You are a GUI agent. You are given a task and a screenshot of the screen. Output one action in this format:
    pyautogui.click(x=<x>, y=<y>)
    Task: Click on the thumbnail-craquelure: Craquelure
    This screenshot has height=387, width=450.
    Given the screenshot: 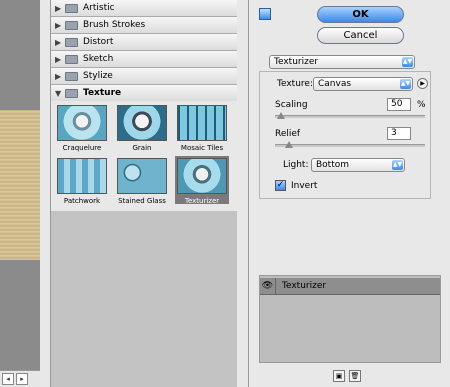 What is the action you would take?
    pyautogui.click(x=82, y=128)
    